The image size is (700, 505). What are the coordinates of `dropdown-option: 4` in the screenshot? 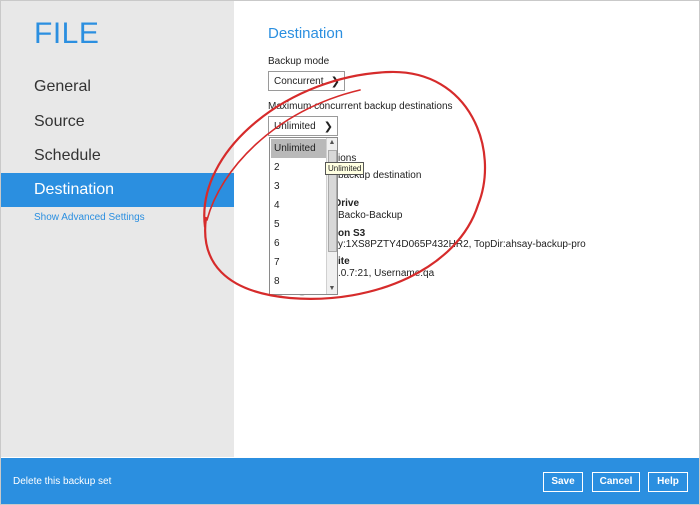 It's located at (299, 205).